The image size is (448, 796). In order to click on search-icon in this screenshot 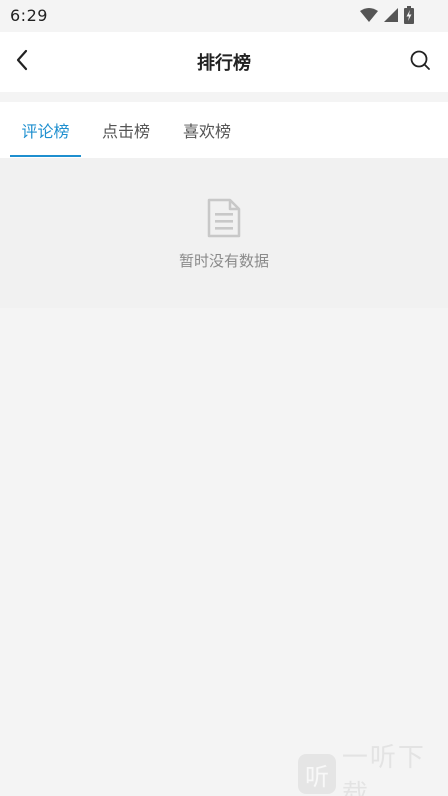, I will do `click(420, 62)`.